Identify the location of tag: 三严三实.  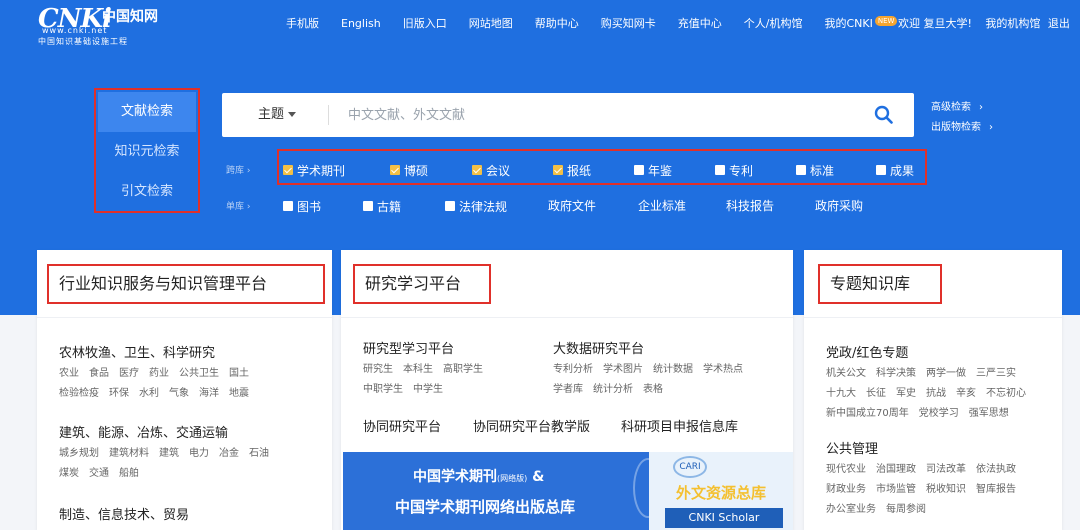
(996, 373).